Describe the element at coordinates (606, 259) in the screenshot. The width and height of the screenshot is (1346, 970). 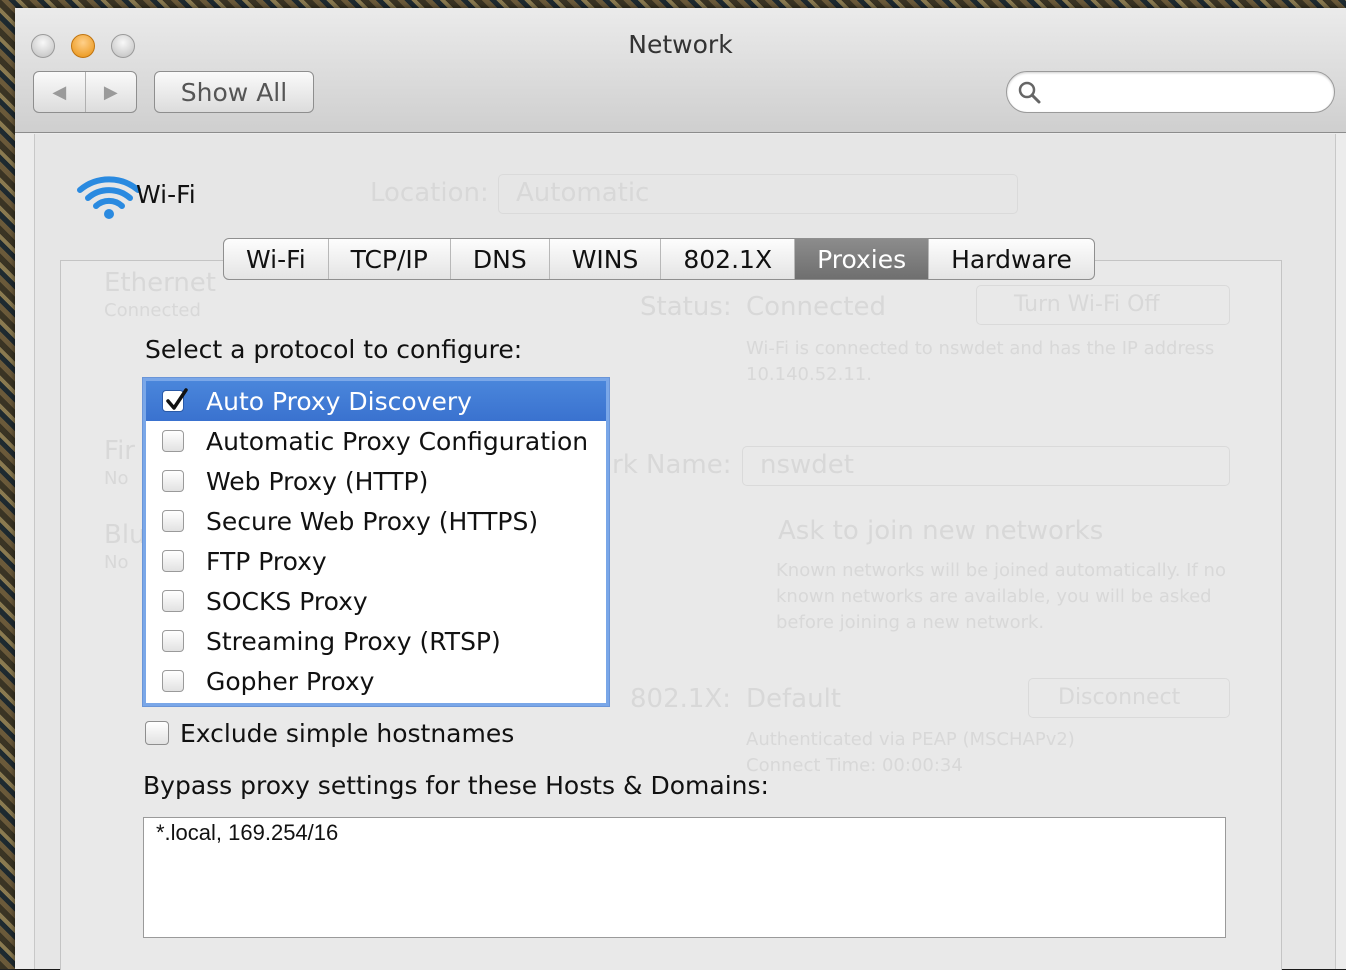
I see `tab-wins: WINS` at that location.